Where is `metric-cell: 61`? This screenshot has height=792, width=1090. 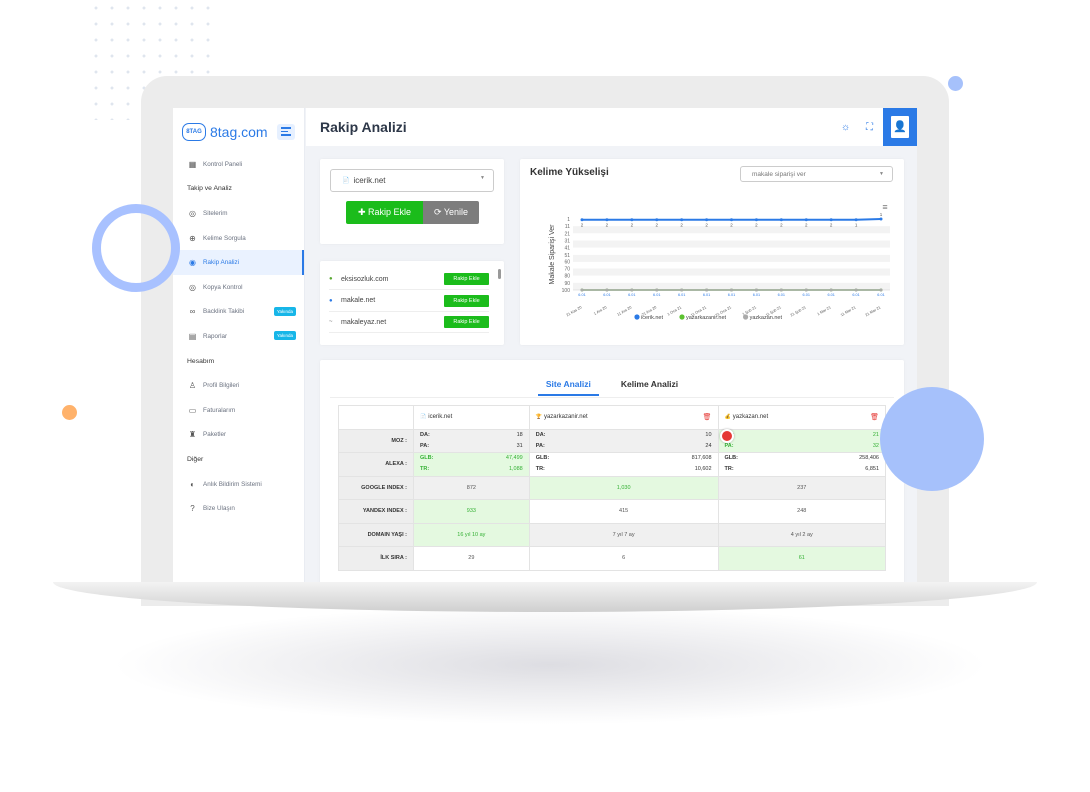
metric-cell: 61 is located at coordinates (802, 558).